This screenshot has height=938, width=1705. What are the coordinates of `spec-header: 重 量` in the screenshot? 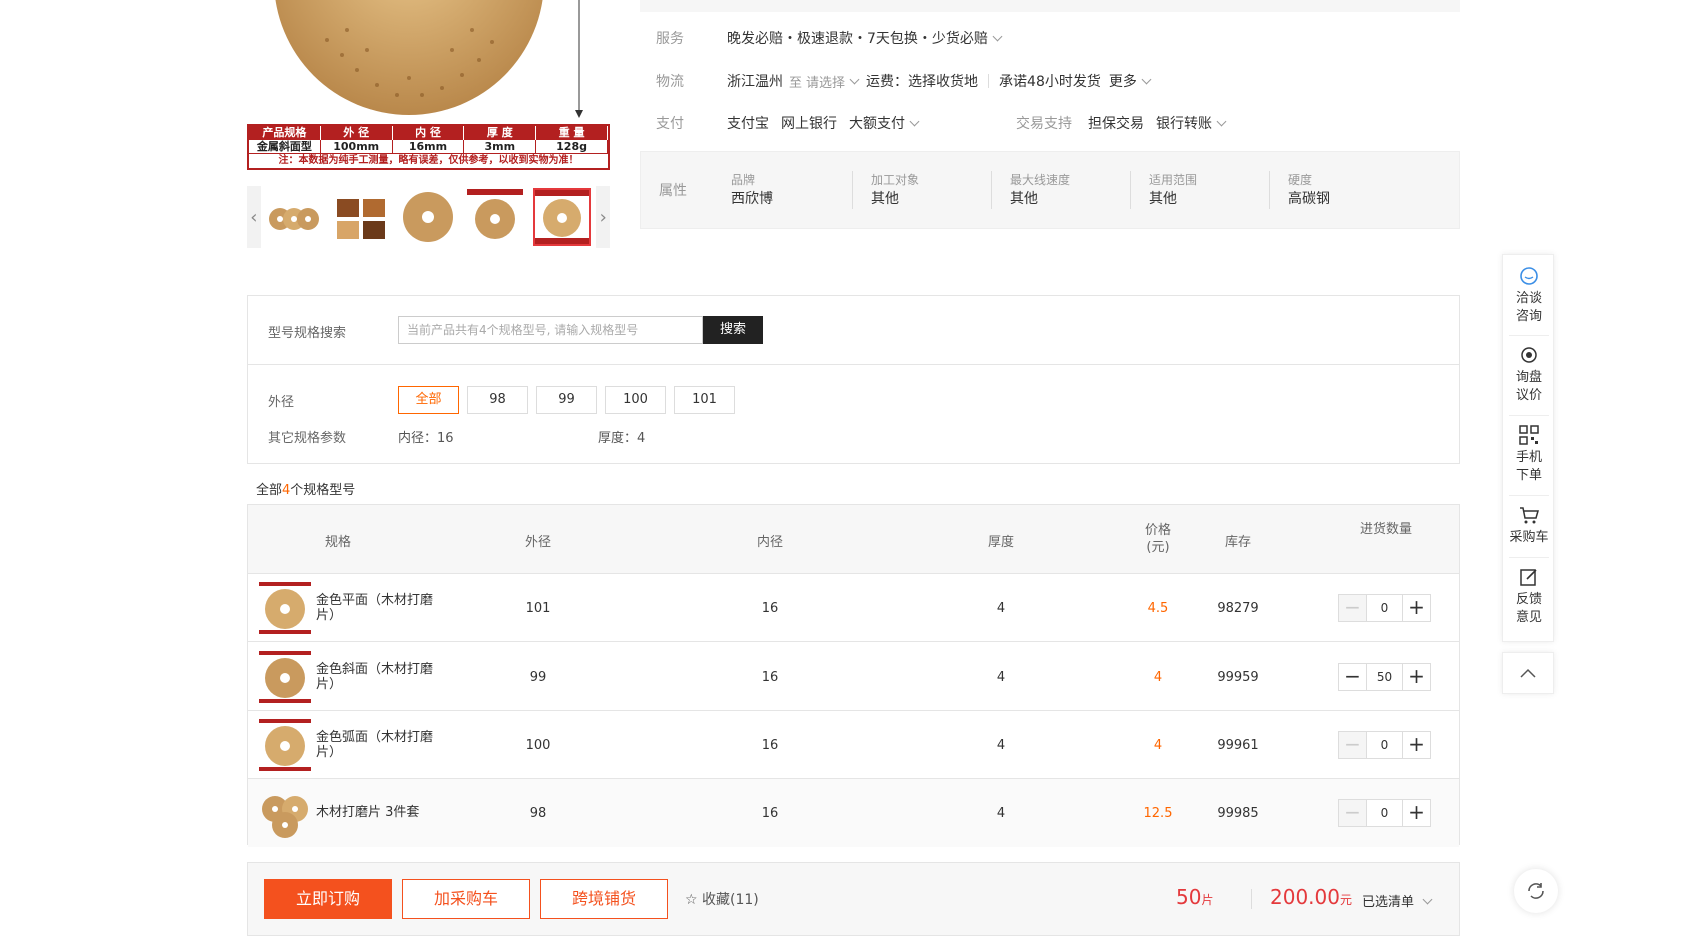 It's located at (572, 133).